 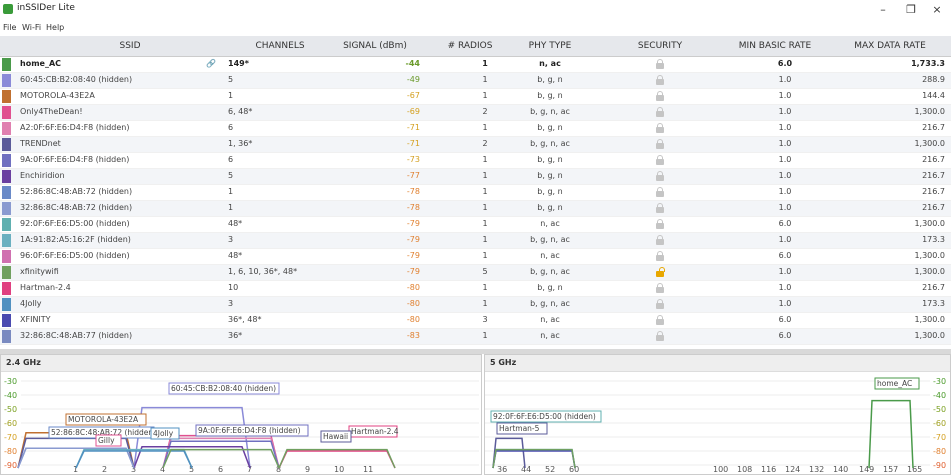 I want to click on column-min-basic-rate: MIN BASIC RATE, so click(x=775, y=46).